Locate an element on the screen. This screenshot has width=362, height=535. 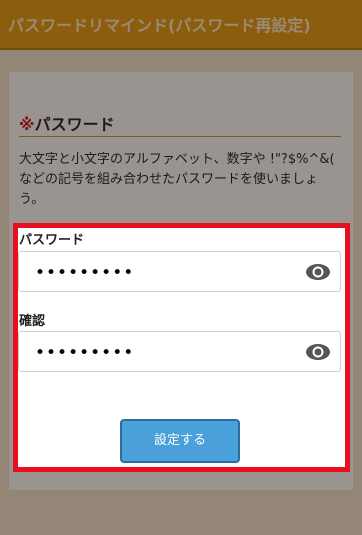
page-title: パスワードリマインド(パスワード再設定) is located at coordinates (159, 25).